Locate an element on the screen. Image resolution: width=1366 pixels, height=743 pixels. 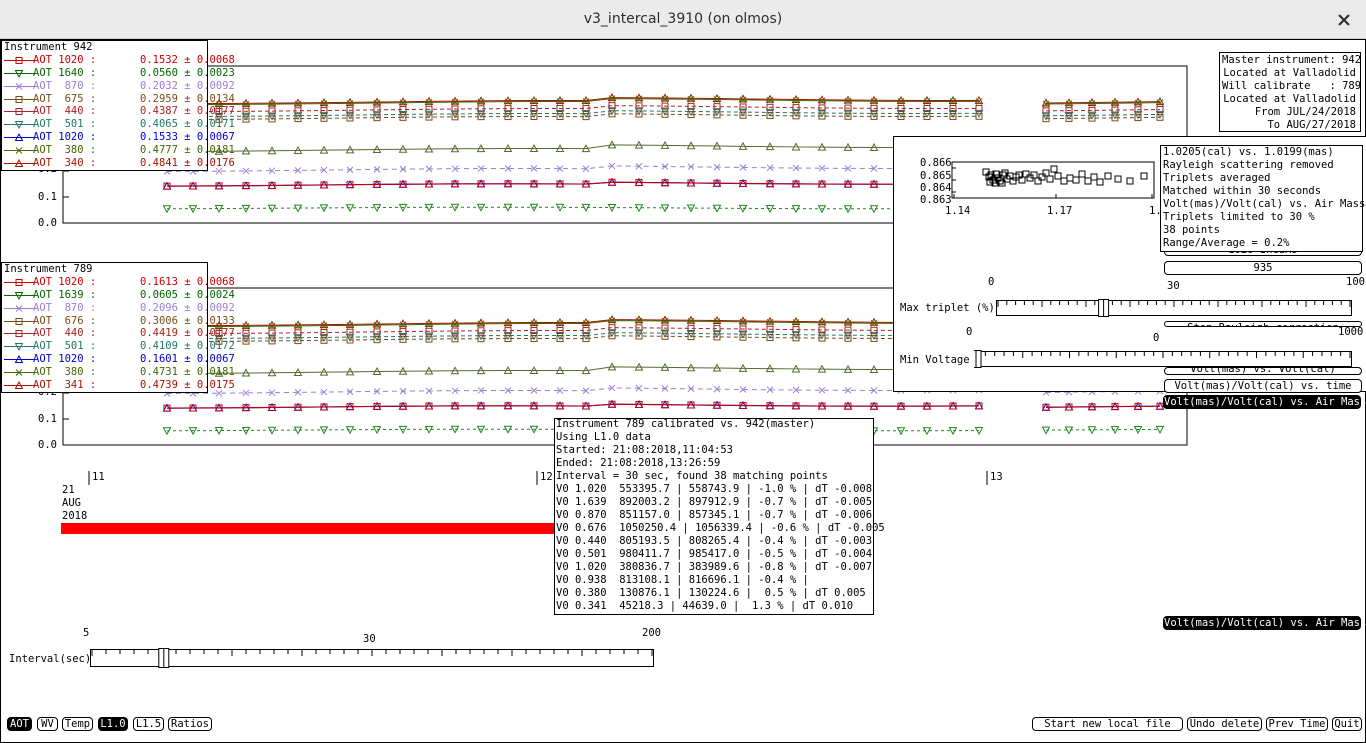
master-line: From JUL/24/2018 is located at coordinates (1305, 112).